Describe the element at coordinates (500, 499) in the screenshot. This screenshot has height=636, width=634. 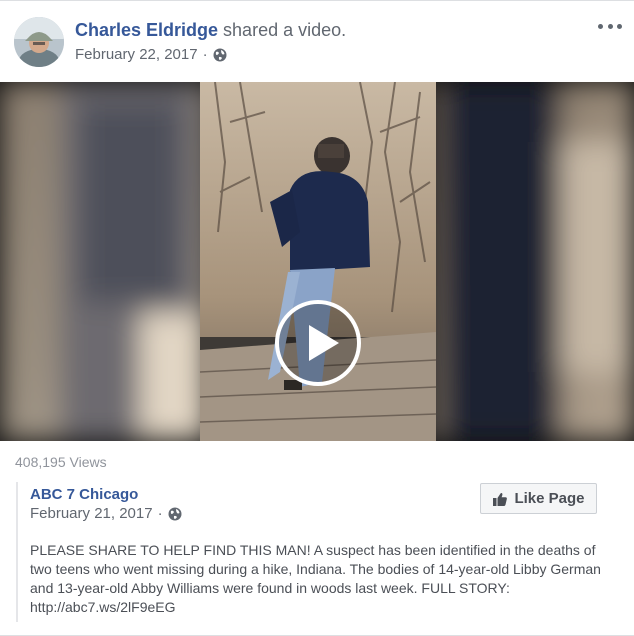
I see `thumbs-up-icon` at that location.